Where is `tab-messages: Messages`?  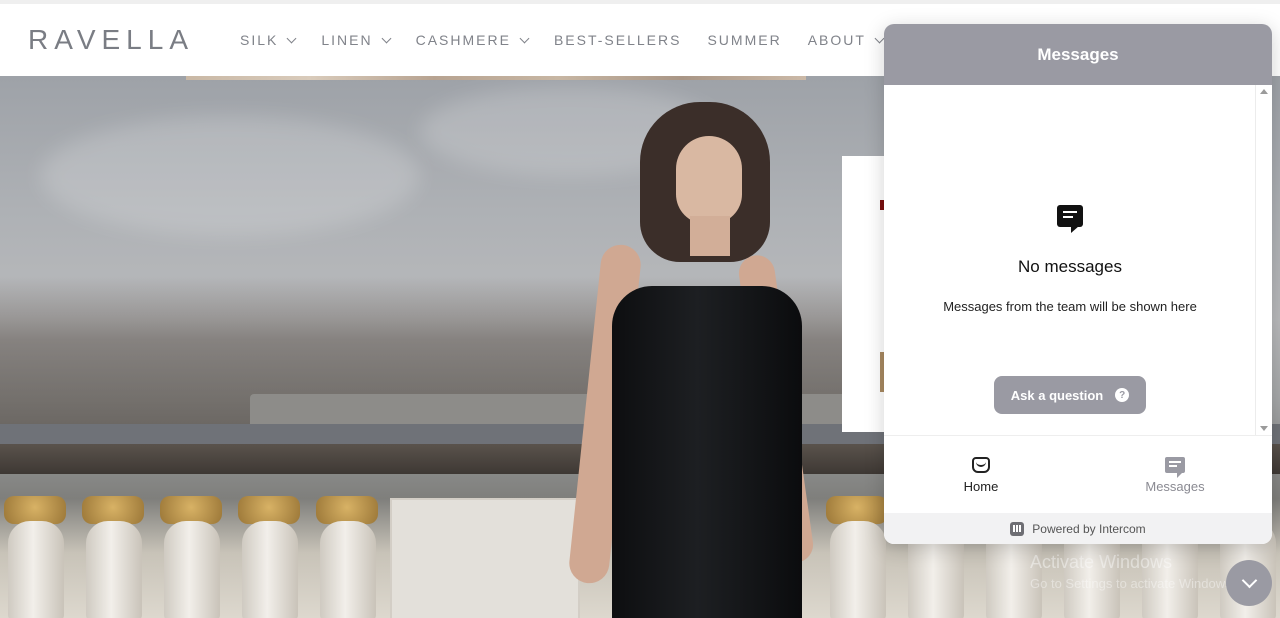 tab-messages: Messages is located at coordinates (1175, 475).